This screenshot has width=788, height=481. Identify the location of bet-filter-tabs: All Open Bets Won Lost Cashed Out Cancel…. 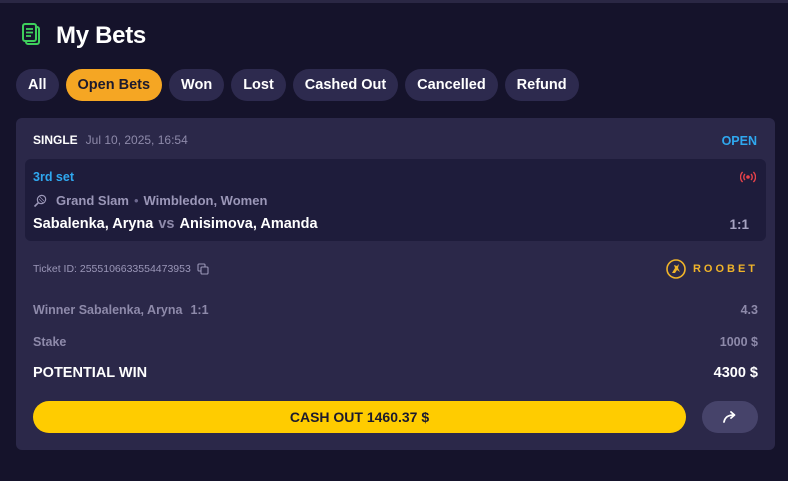
(297, 85).